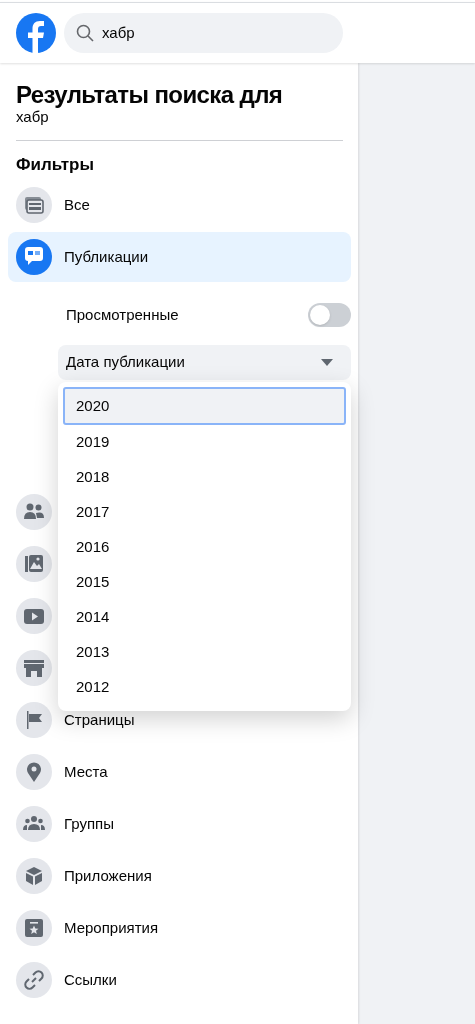 This screenshot has height=1024, width=475. Describe the element at coordinates (203, 33) in the screenshot. I see `search-field: хабр` at that location.